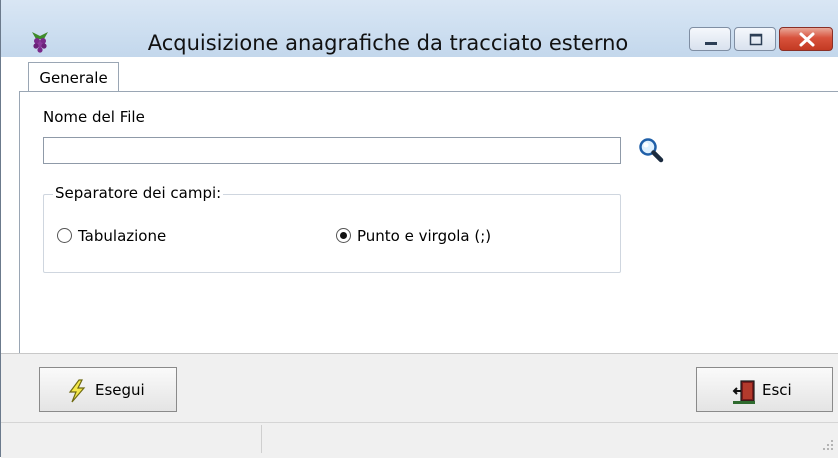 This screenshot has width=838, height=458. Describe the element at coordinates (122, 236) in the screenshot. I see `radio-tabulazione-label: Tabulazione` at that location.